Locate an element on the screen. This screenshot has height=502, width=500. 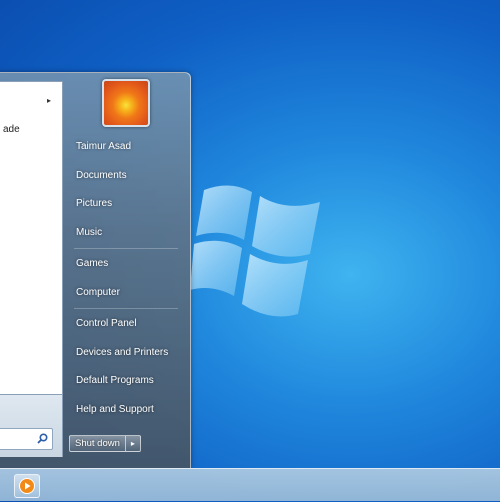
devices-printers-link: Devices and Printers is located at coordinates (126, 353).